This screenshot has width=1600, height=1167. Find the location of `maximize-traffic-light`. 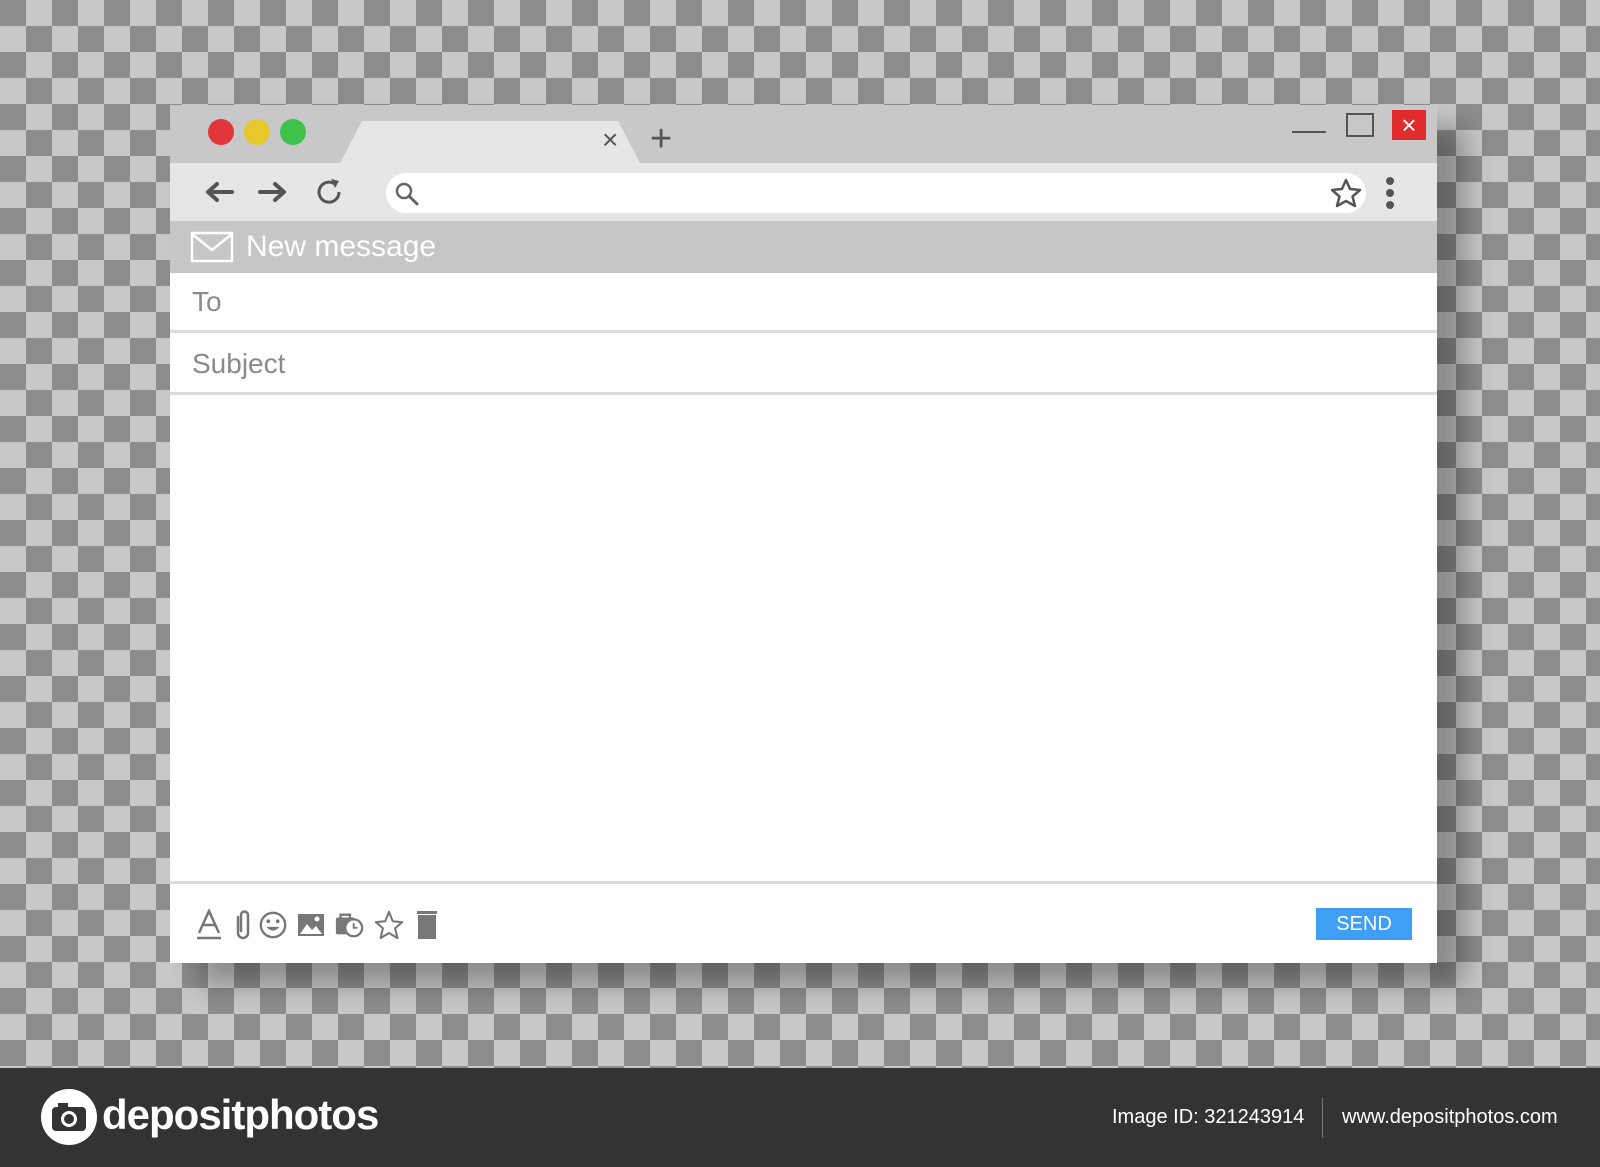

maximize-traffic-light is located at coordinates (293, 132).